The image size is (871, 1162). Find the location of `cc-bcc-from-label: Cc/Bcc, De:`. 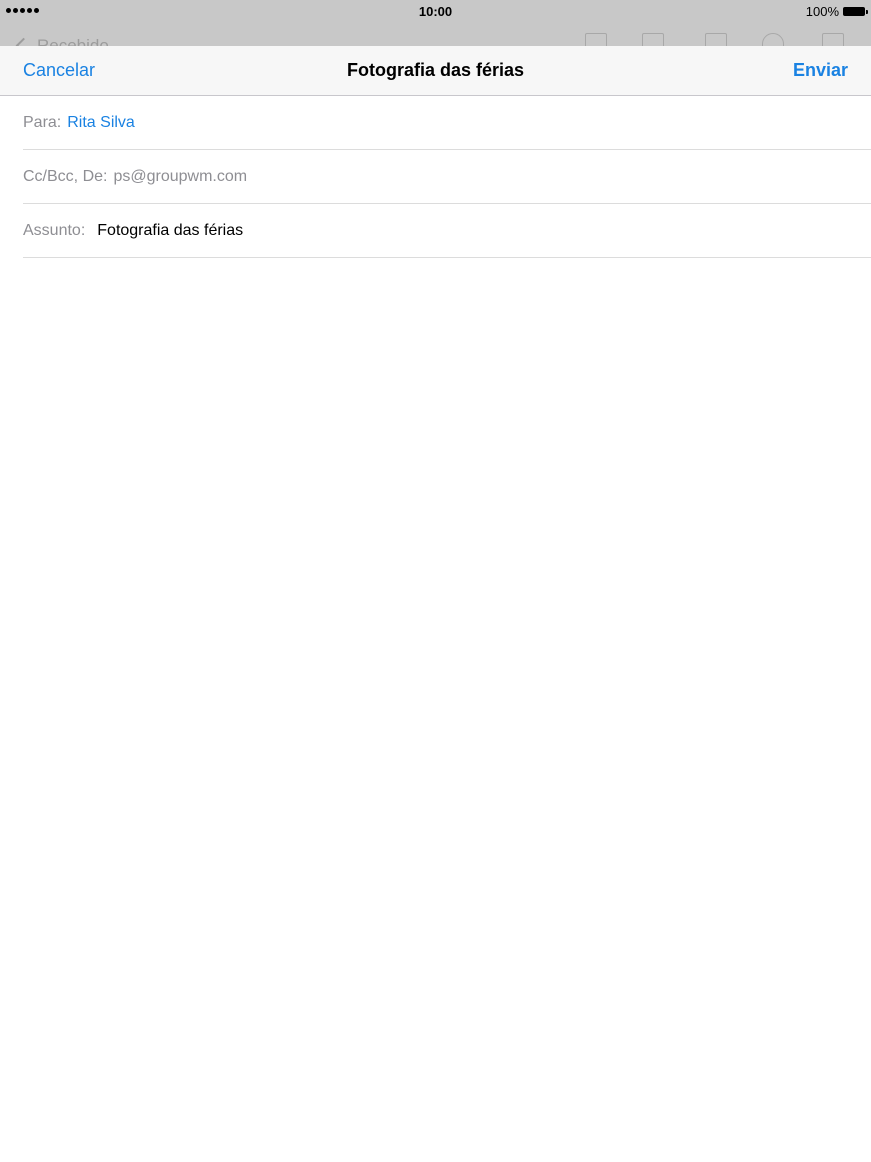

cc-bcc-from-label: Cc/Bcc, De: is located at coordinates (65, 176).